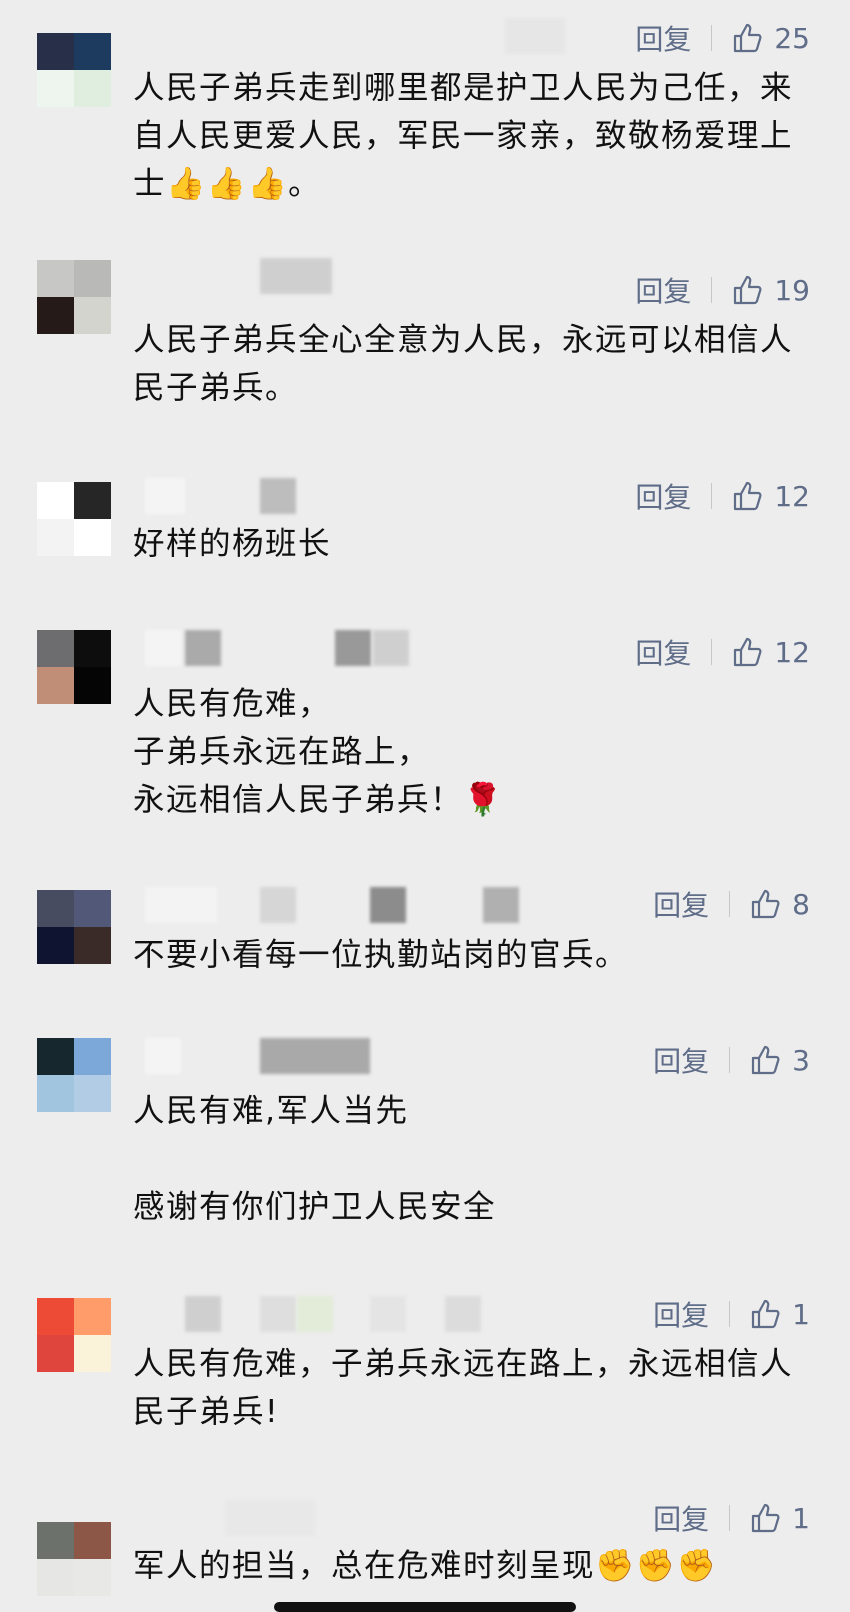 This screenshot has height=1612, width=850. I want to click on comment-actions: 回复 8, so click(731, 904).